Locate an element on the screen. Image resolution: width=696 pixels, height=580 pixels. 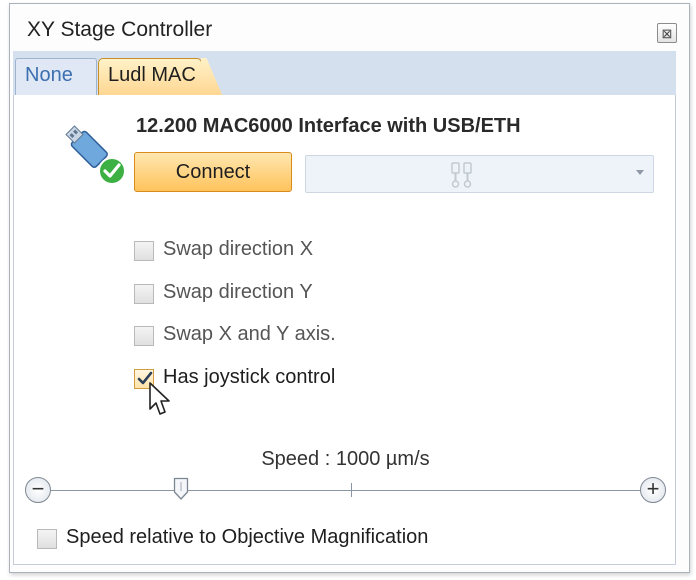
speed-increase-button: + is located at coordinates (653, 490).